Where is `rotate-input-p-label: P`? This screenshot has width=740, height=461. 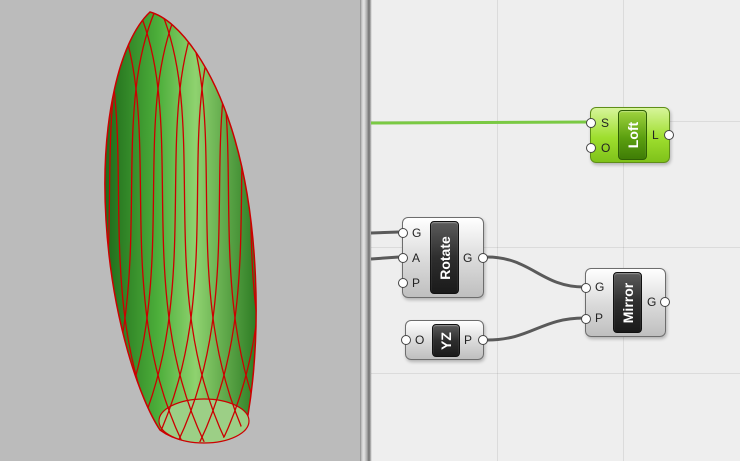
rotate-input-p-label: P is located at coordinates (416, 283).